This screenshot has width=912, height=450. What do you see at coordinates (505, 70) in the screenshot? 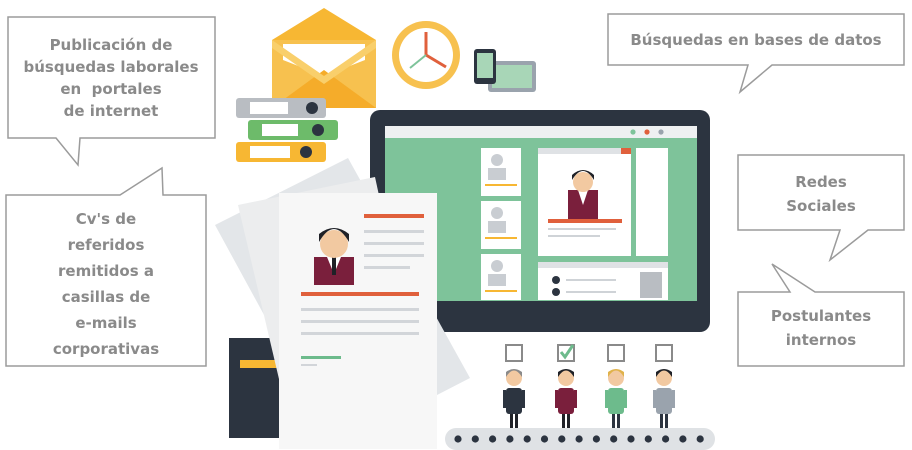
I see `devices-icon` at bounding box center [505, 70].